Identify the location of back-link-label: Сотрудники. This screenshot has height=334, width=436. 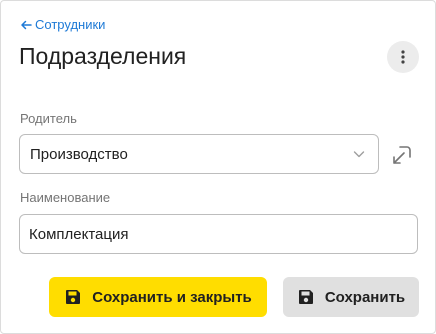
(70, 24).